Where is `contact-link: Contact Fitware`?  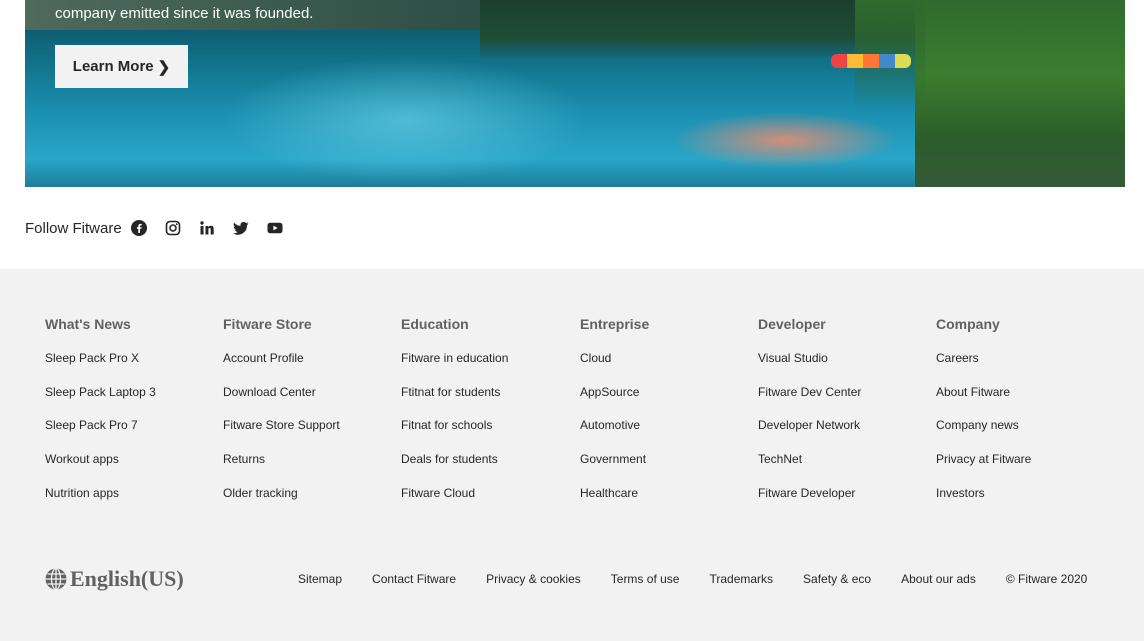
contact-link: Contact Fitware is located at coordinates (414, 579).